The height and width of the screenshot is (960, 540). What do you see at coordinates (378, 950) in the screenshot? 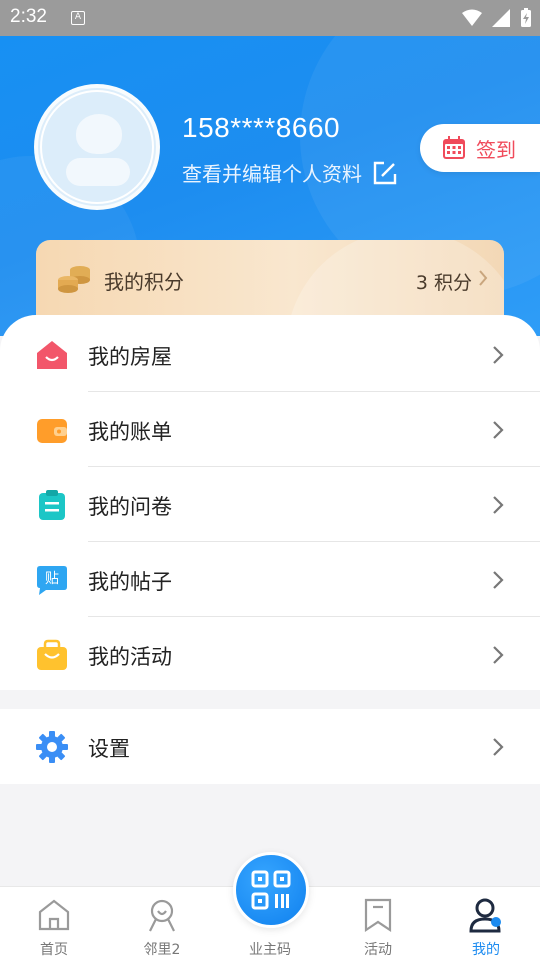
I see `nav-activities-label: 活动` at bounding box center [378, 950].